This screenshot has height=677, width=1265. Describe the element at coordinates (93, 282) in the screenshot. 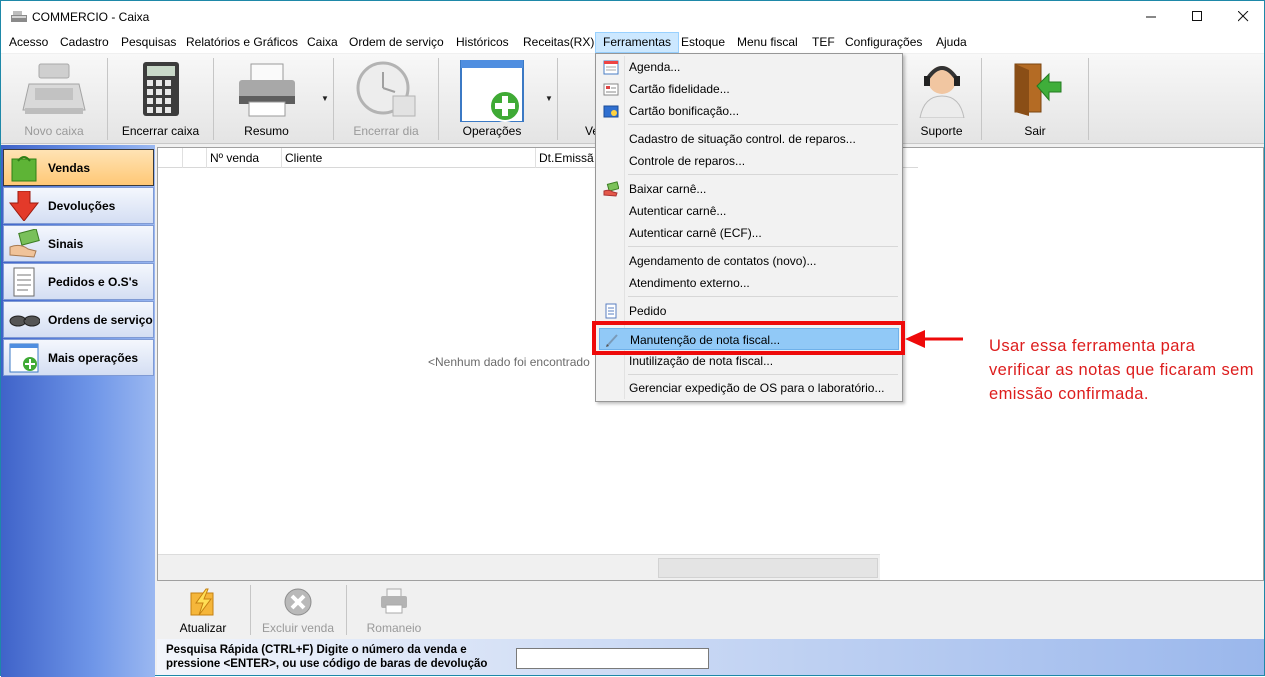

I see `sidebar-item-label: Pedidos e O.S's` at that location.